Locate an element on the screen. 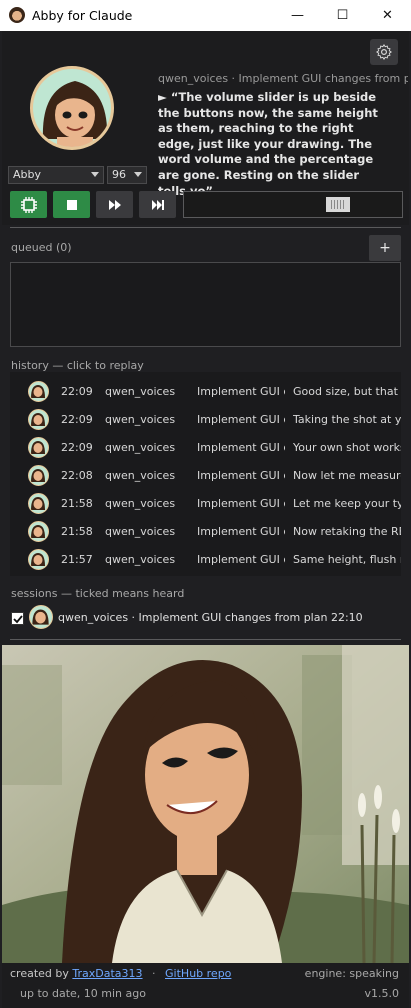 This screenshot has height=1008, width=411. skip-next-icon is located at coordinates (157, 204).